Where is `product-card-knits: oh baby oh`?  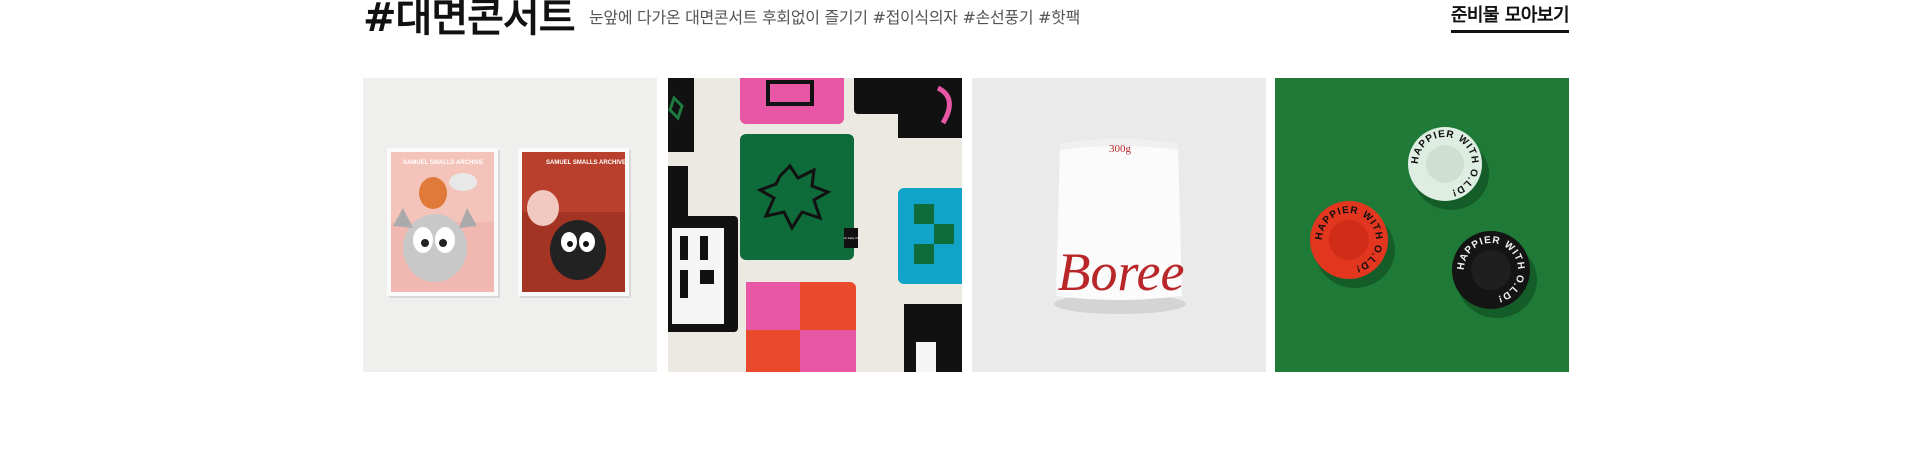 product-card-knits: oh baby oh is located at coordinates (815, 225).